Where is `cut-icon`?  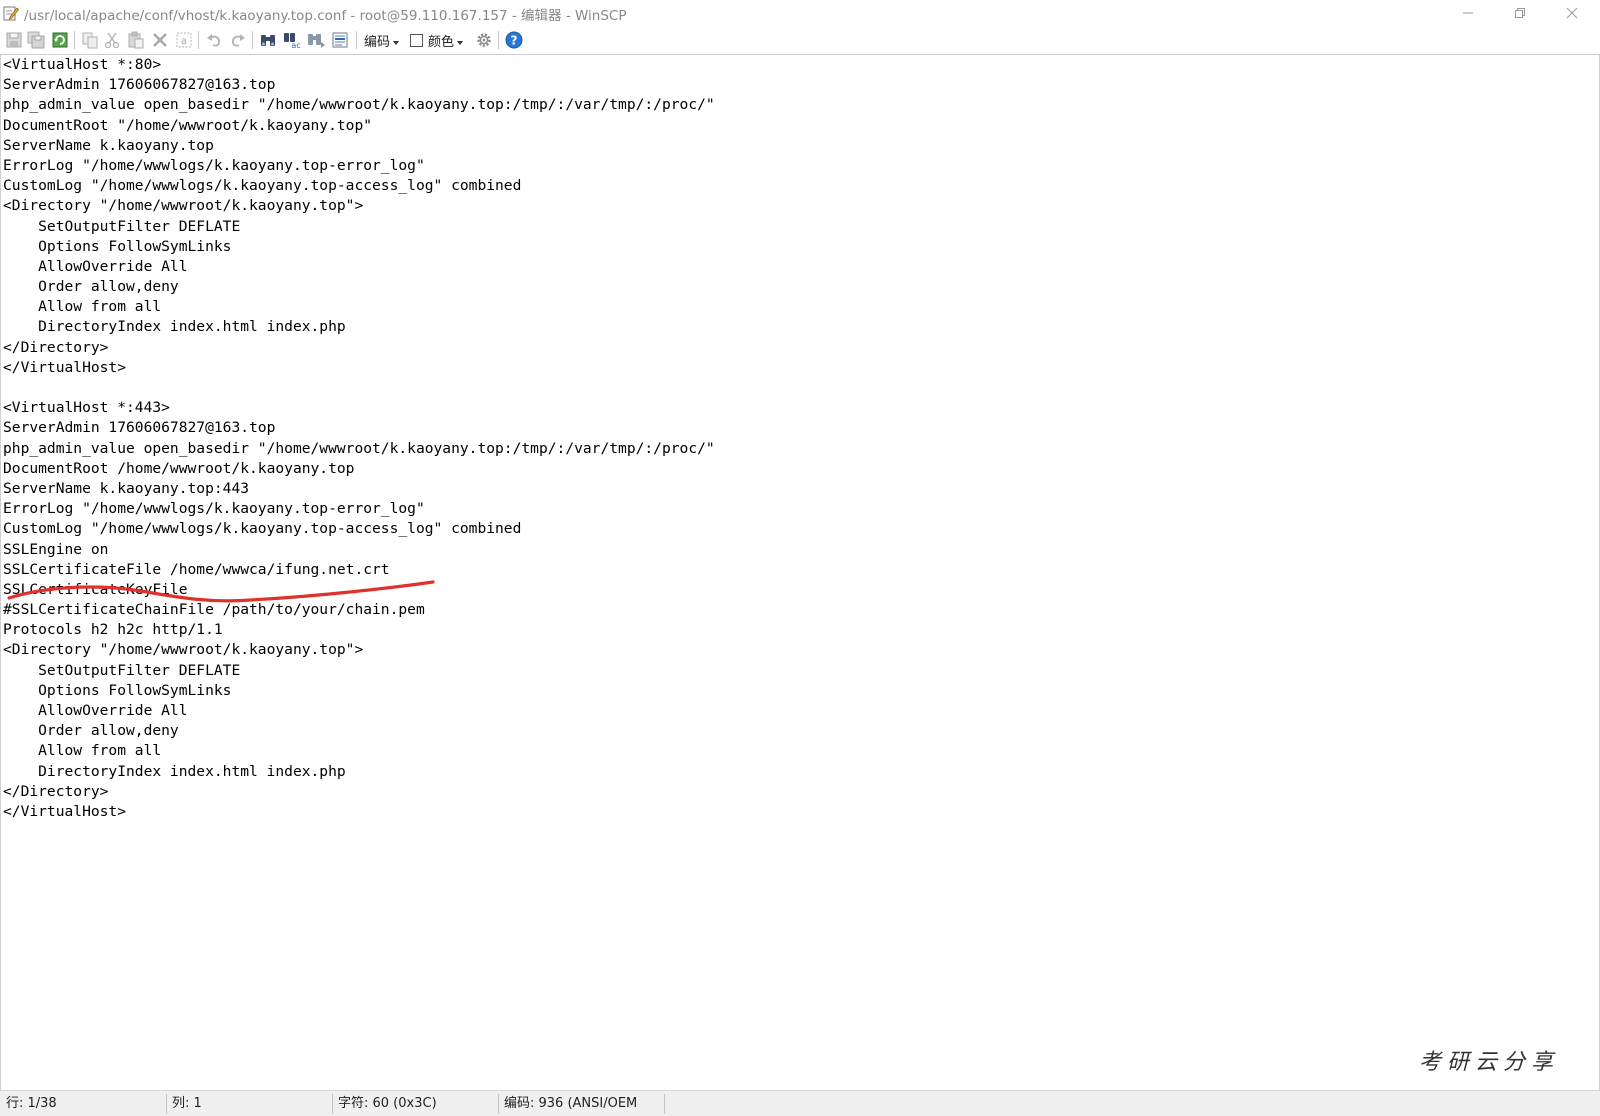 cut-icon is located at coordinates (112, 40).